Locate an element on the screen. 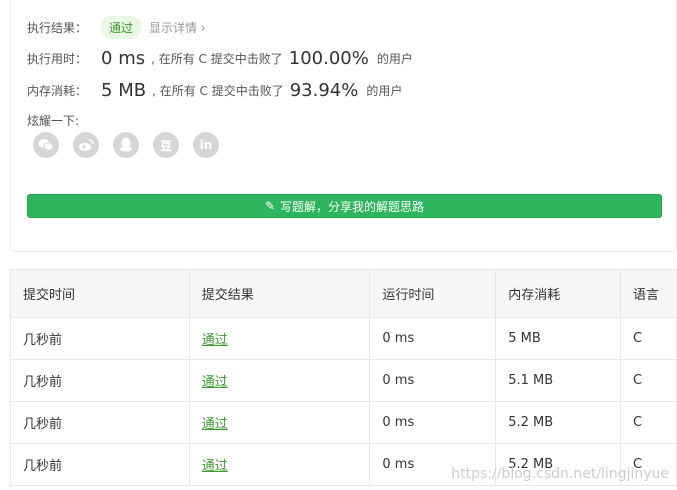  runtime-row: 执行用时： 0 ms , 在所有 C 提交中击败了 100.00% 的用户 is located at coordinates (220, 58).